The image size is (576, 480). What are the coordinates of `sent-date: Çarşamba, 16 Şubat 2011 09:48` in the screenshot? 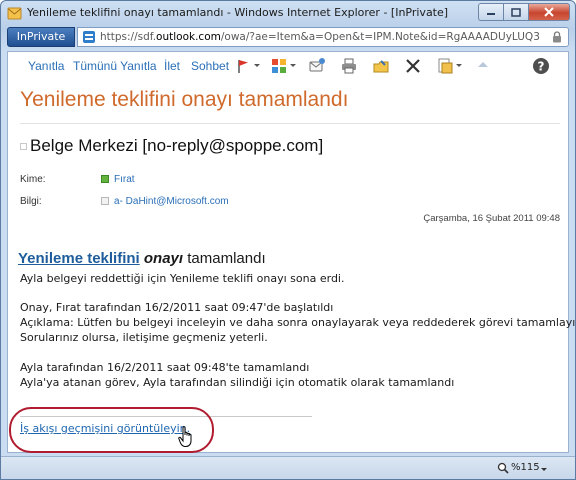 It's located at (491, 218).